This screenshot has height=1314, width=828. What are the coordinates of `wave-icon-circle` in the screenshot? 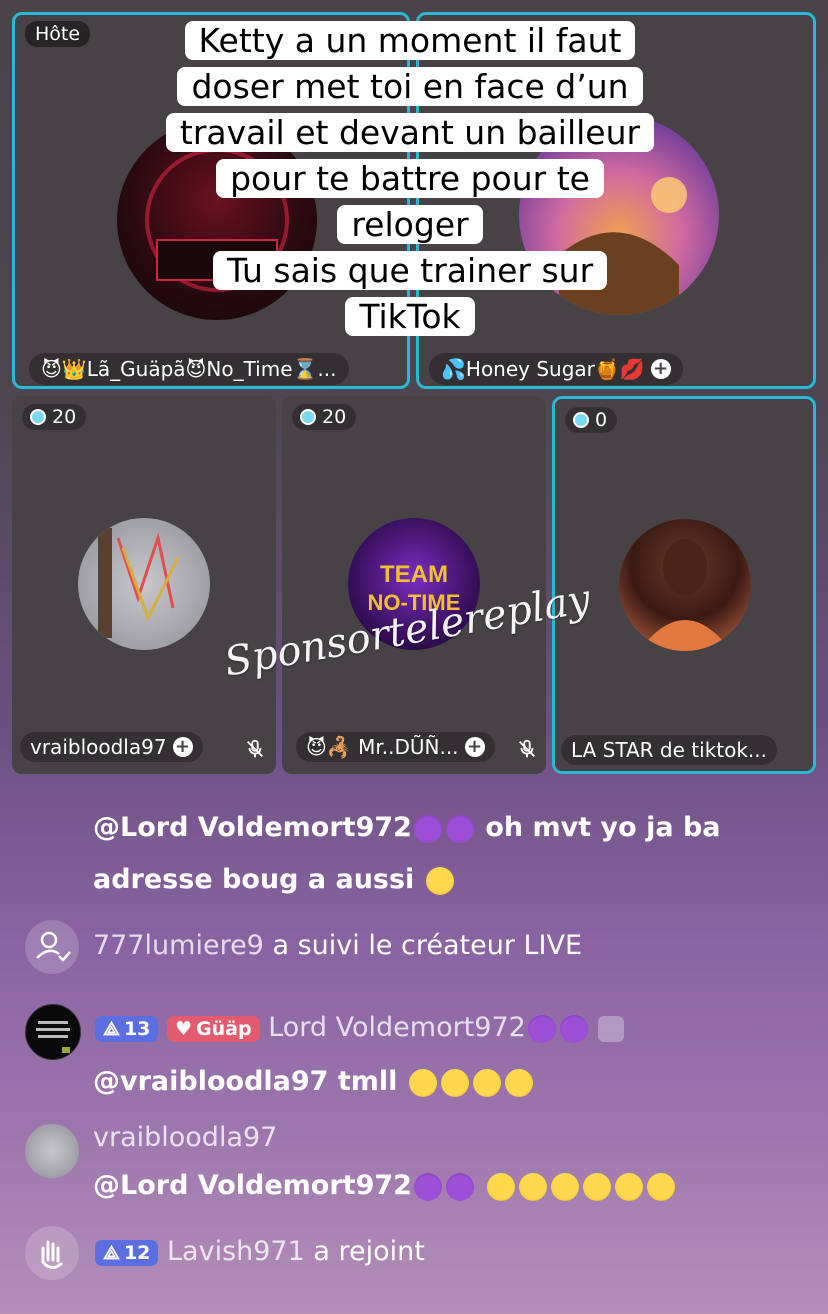 It's located at (52, 1253).